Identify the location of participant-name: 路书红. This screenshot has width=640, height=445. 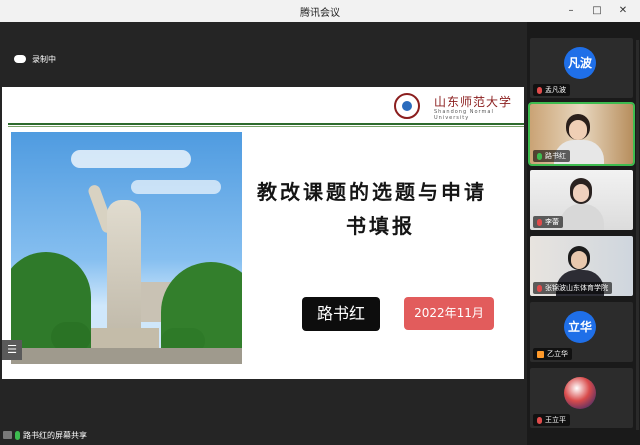
(555, 156).